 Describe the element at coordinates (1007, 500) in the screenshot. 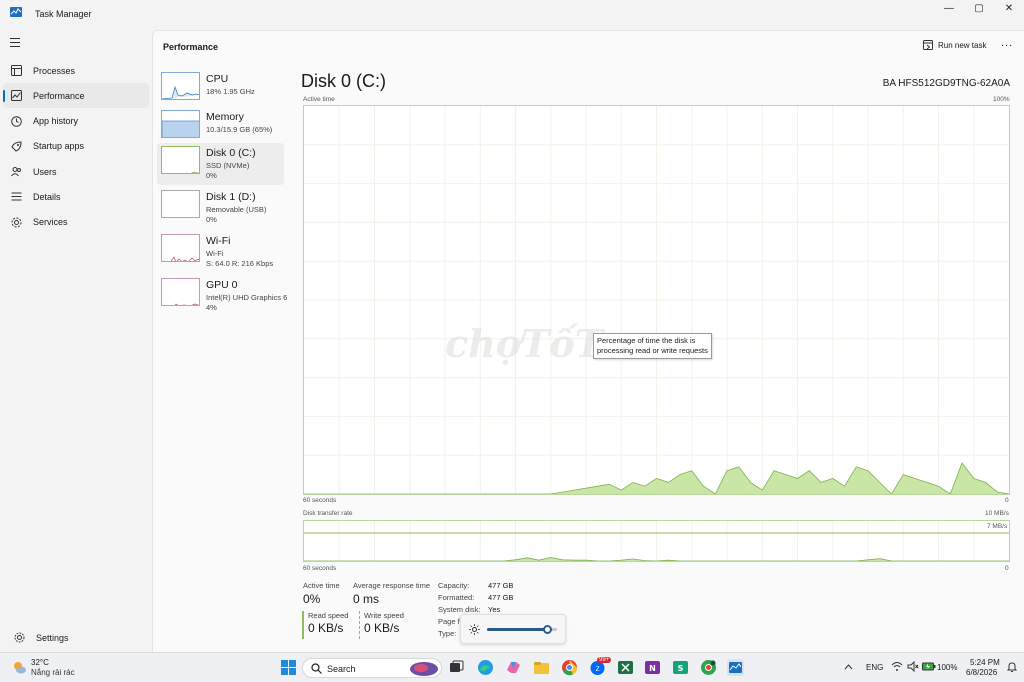

I see `zero-label: 0` at that location.